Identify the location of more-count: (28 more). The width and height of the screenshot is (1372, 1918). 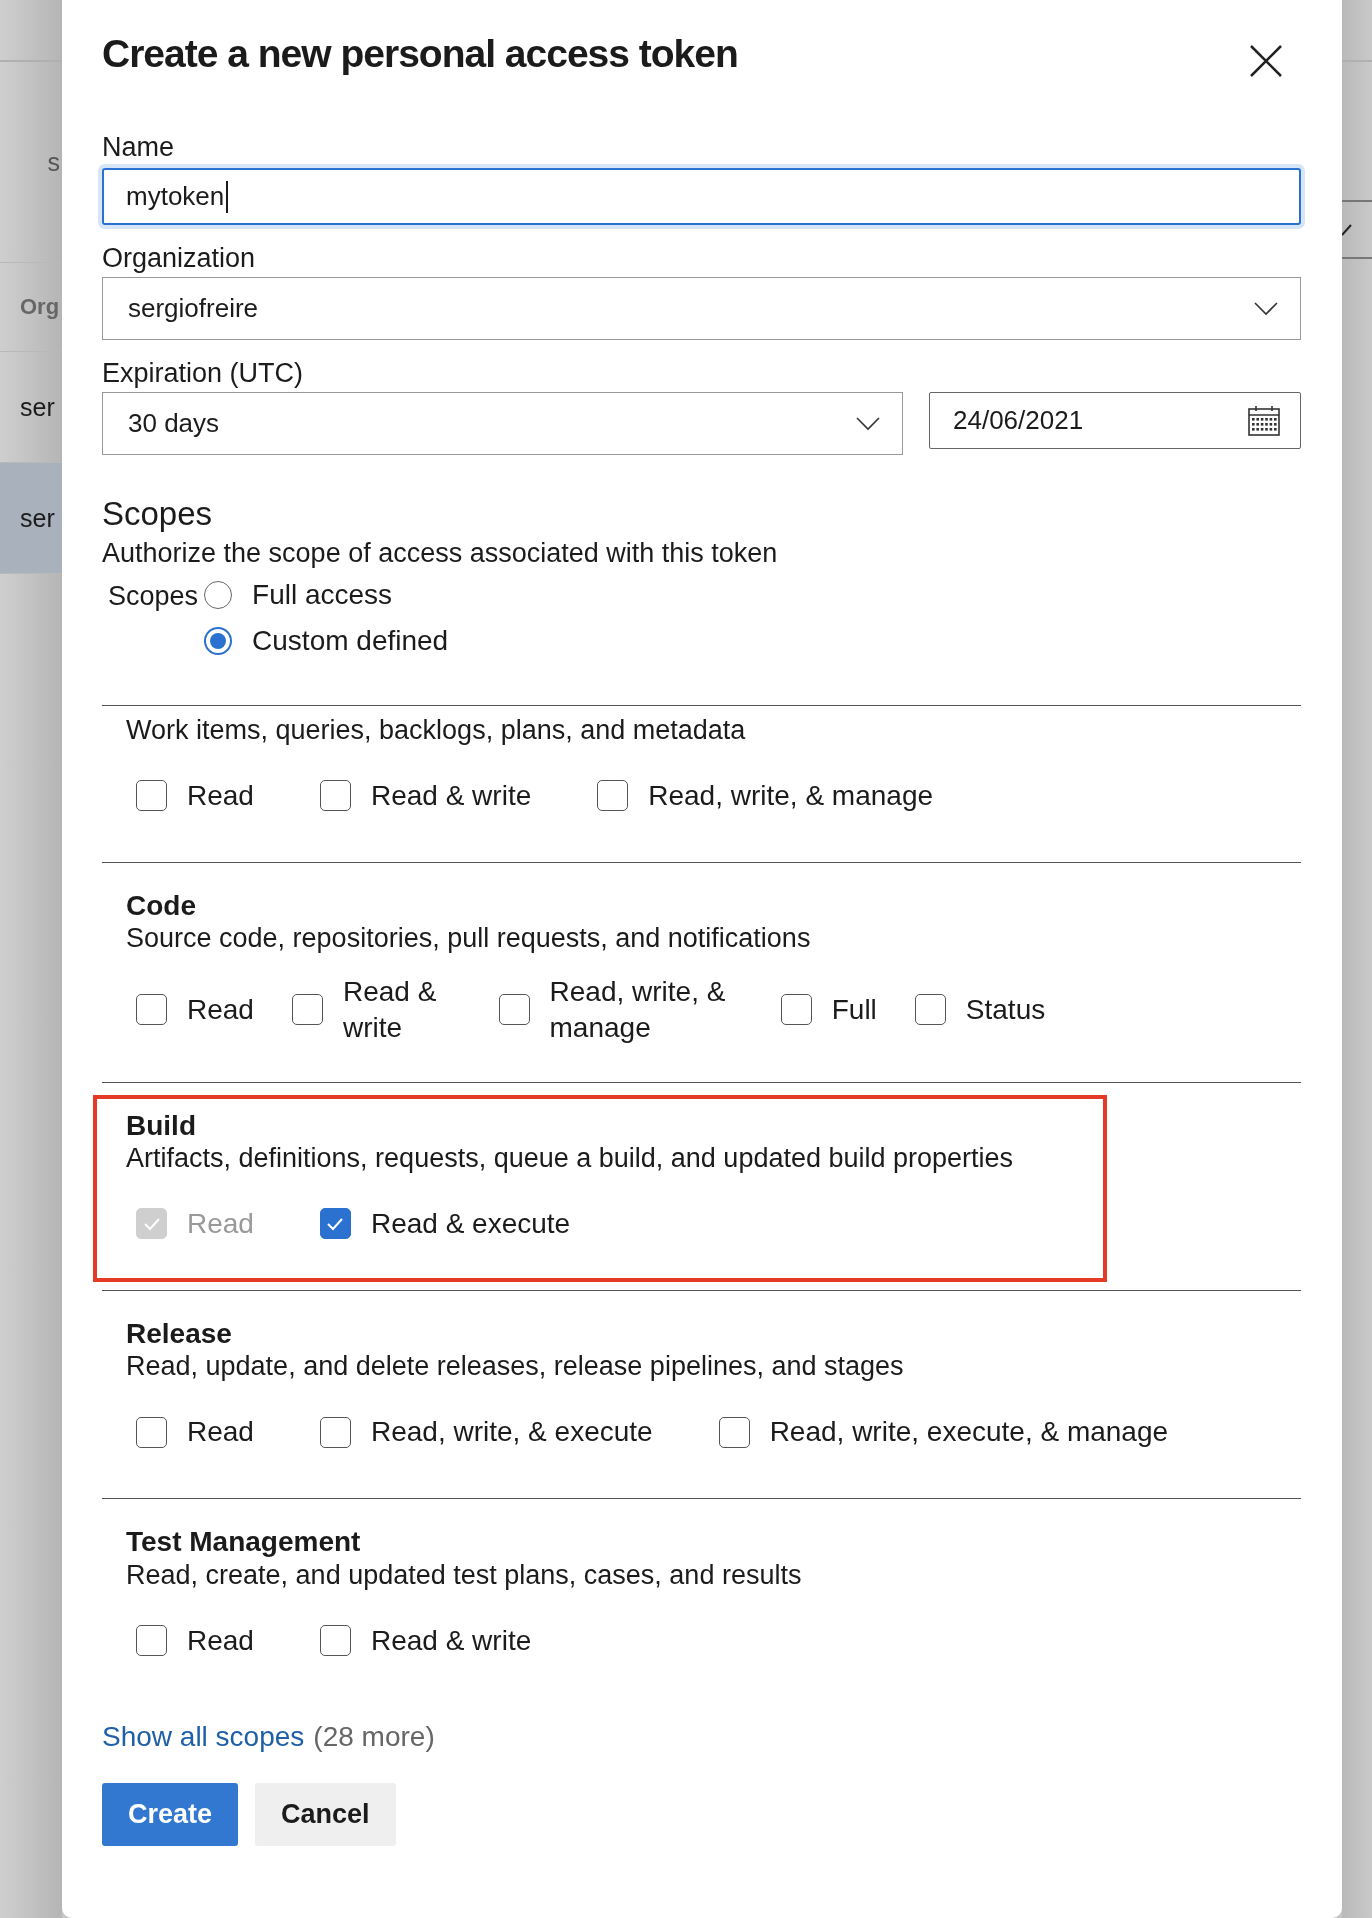
(374, 1736).